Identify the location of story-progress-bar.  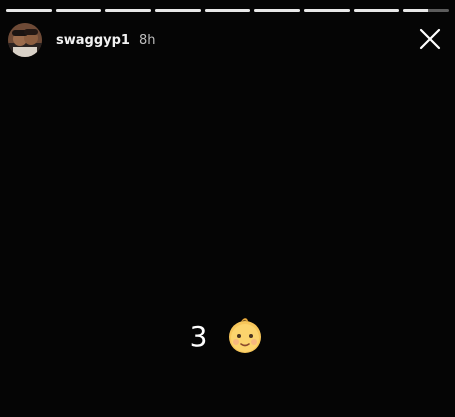
(228, 10).